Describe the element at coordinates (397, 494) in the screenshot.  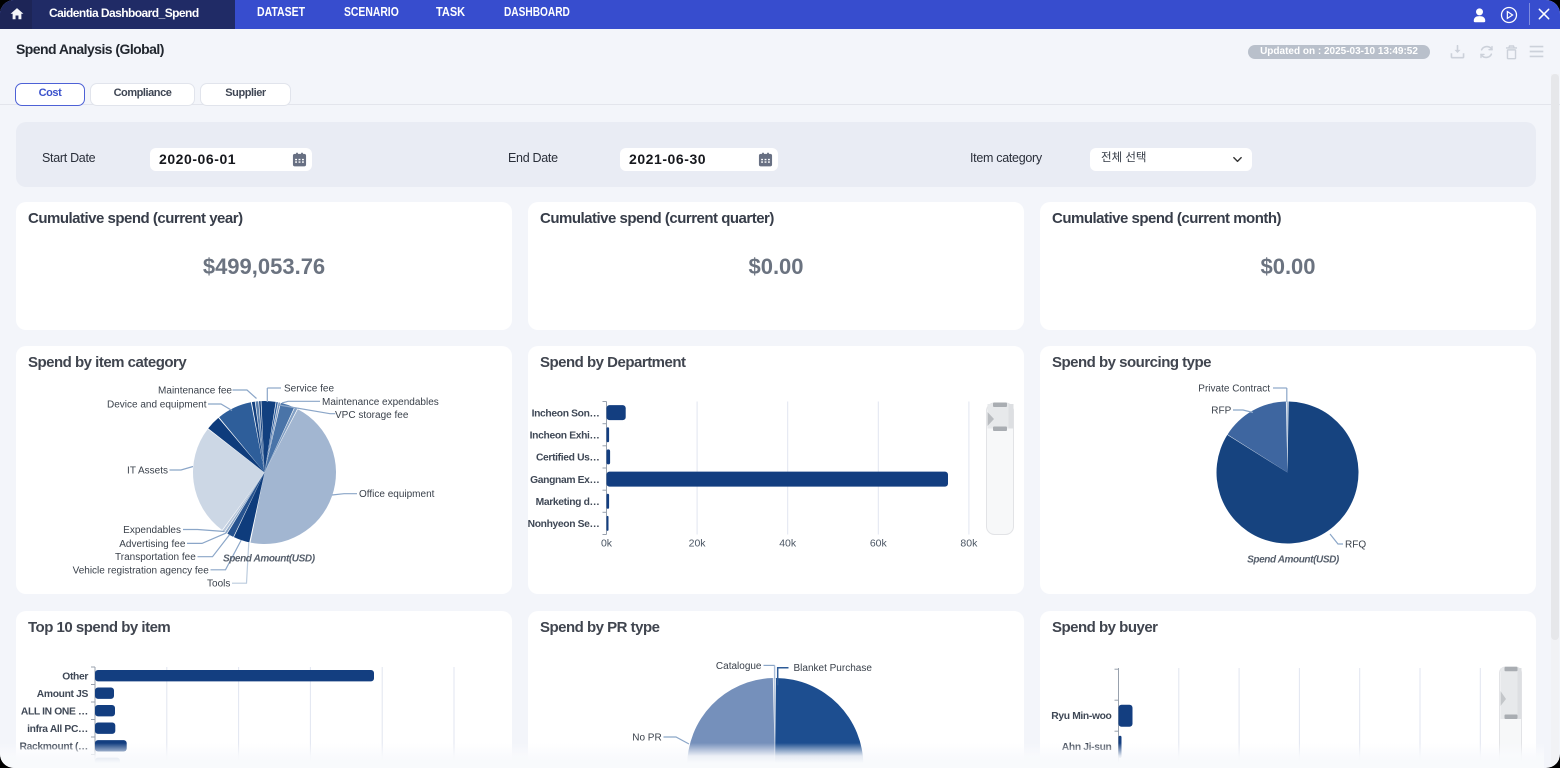
I see `svg-text: Office equipment` at that location.